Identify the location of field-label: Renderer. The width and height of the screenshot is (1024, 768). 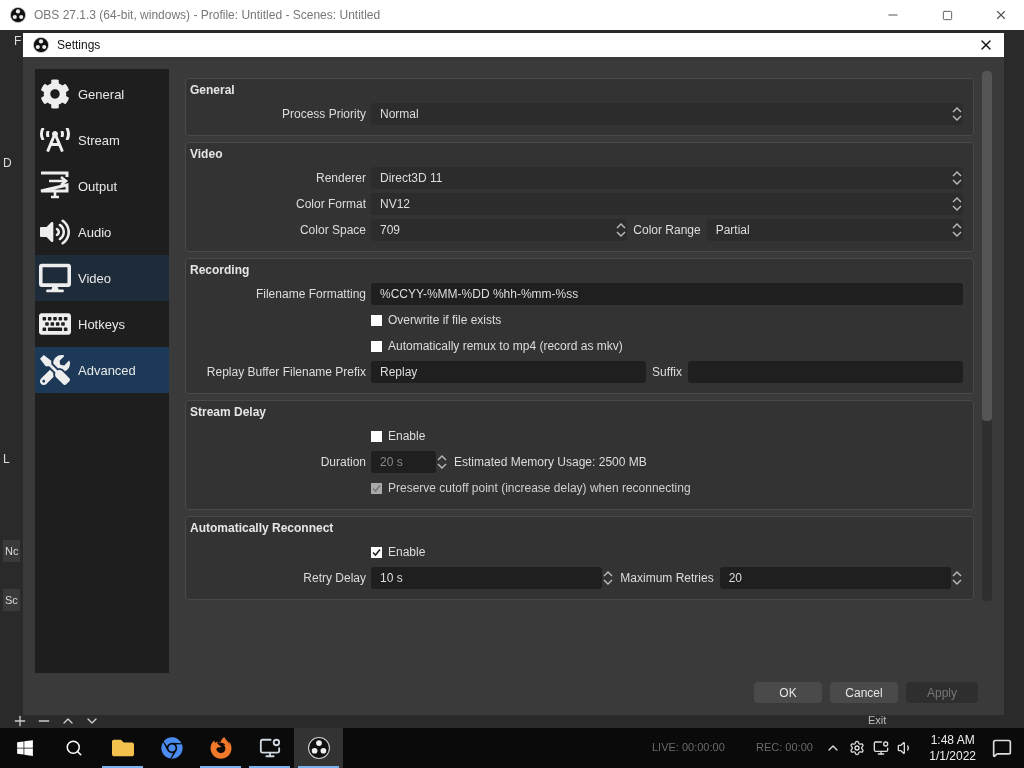
(340, 178).